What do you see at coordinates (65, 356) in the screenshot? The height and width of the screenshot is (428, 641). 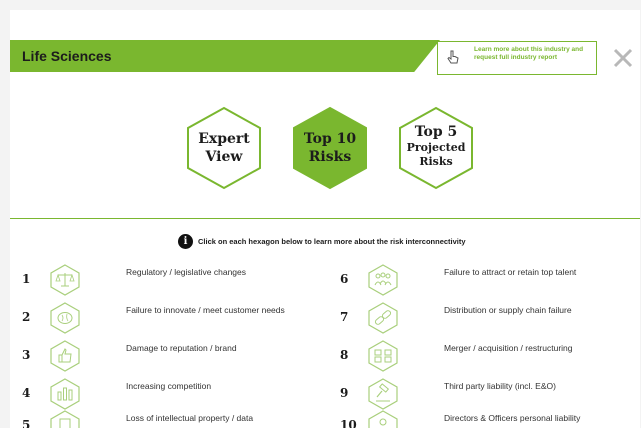 I see `thumbs-up-icon` at bounding box center [65, 356].